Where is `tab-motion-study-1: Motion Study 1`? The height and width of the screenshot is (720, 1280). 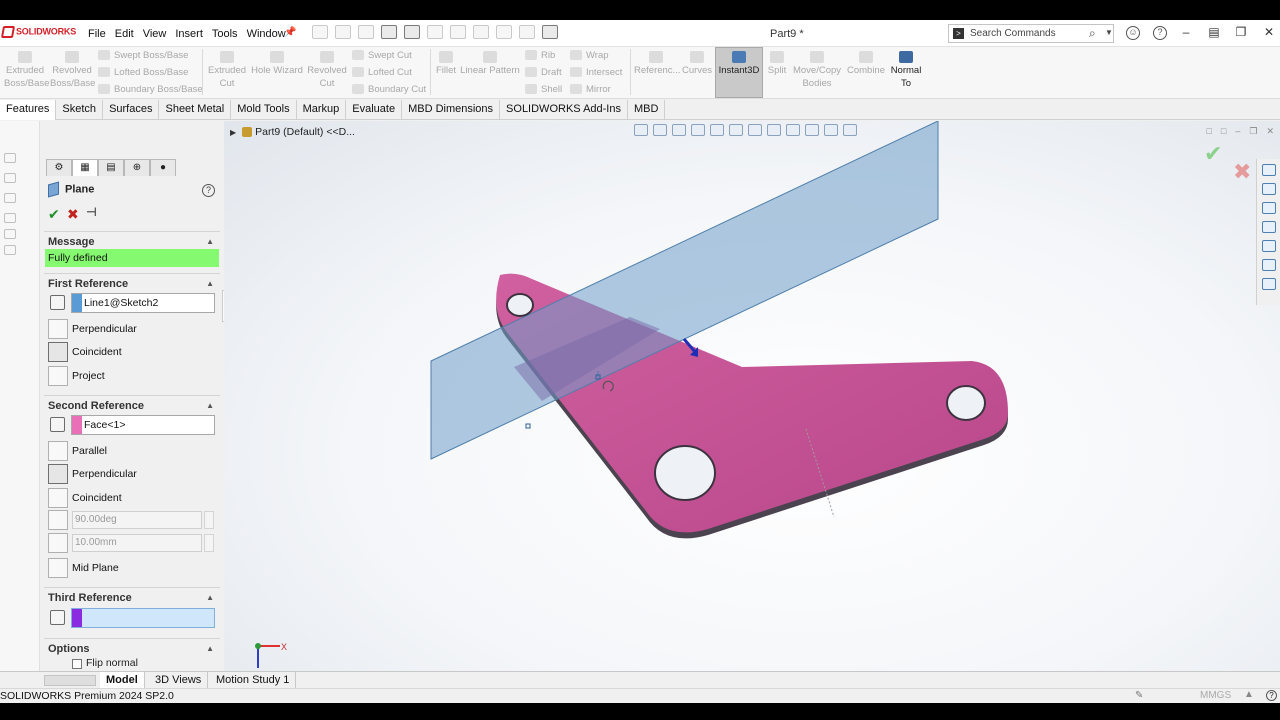 tab-motion-study-1: Motion Study 1 is located at coordinates (253, 680).